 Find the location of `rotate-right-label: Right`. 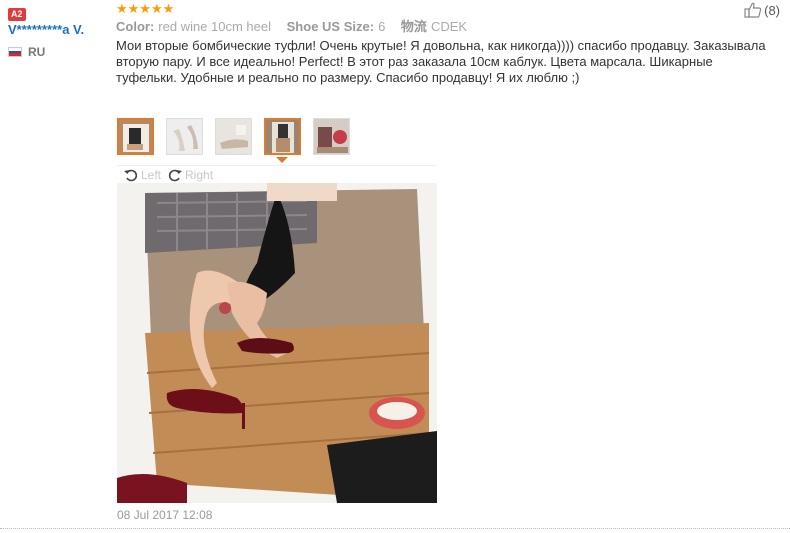

rotate-right-label: Right is located at coordinates (199, 174).